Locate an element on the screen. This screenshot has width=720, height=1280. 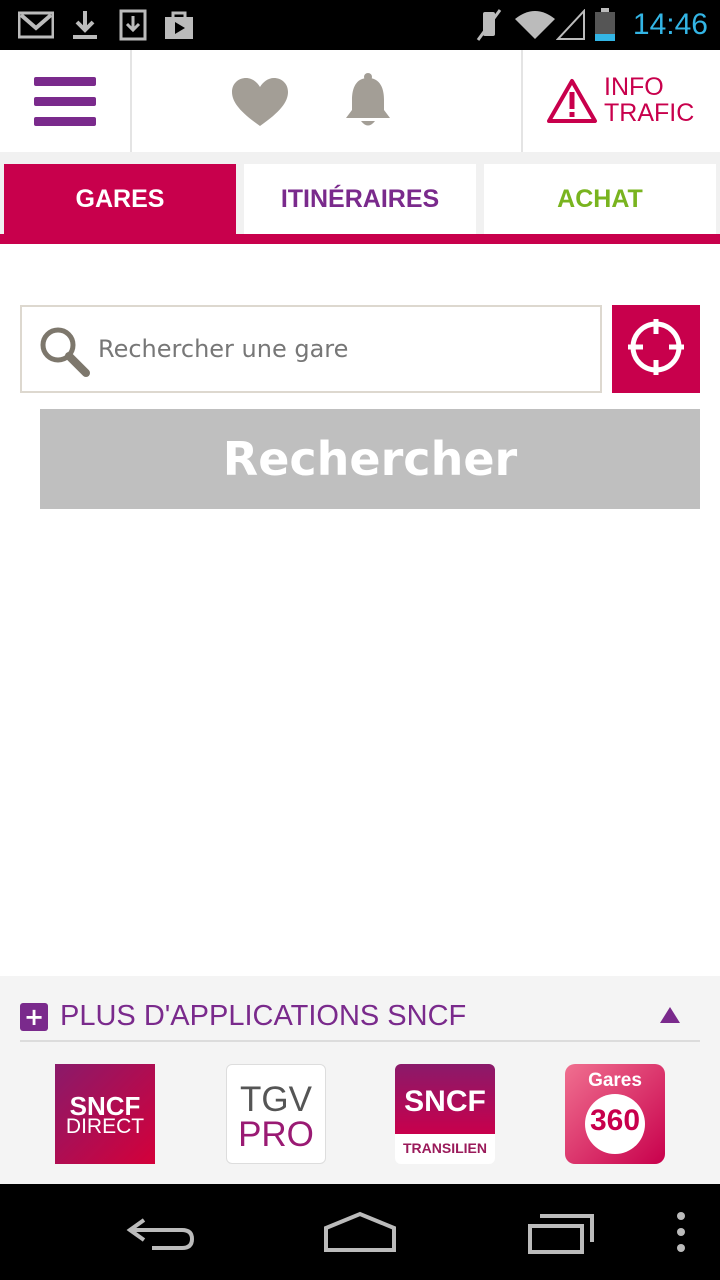
bell-icon is located at coordinates (368, 101).